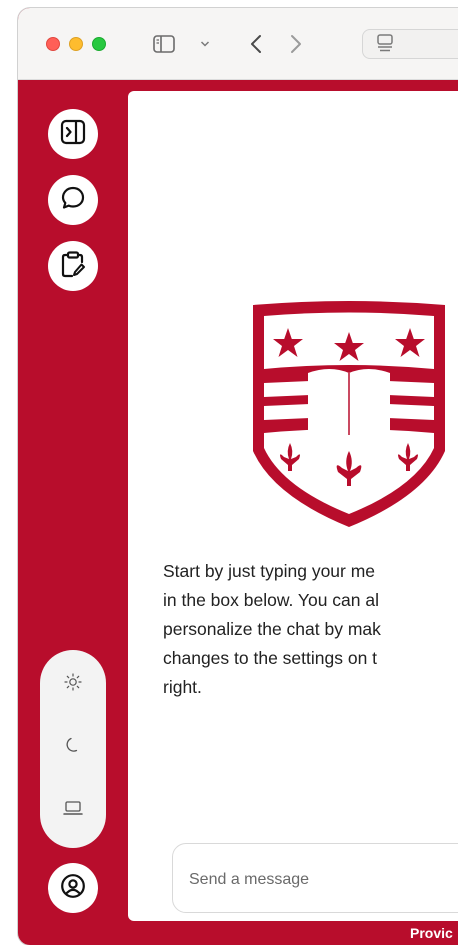 This screenshot has height=945, width=458. I want to click on prompts-button, so click(73, 266).